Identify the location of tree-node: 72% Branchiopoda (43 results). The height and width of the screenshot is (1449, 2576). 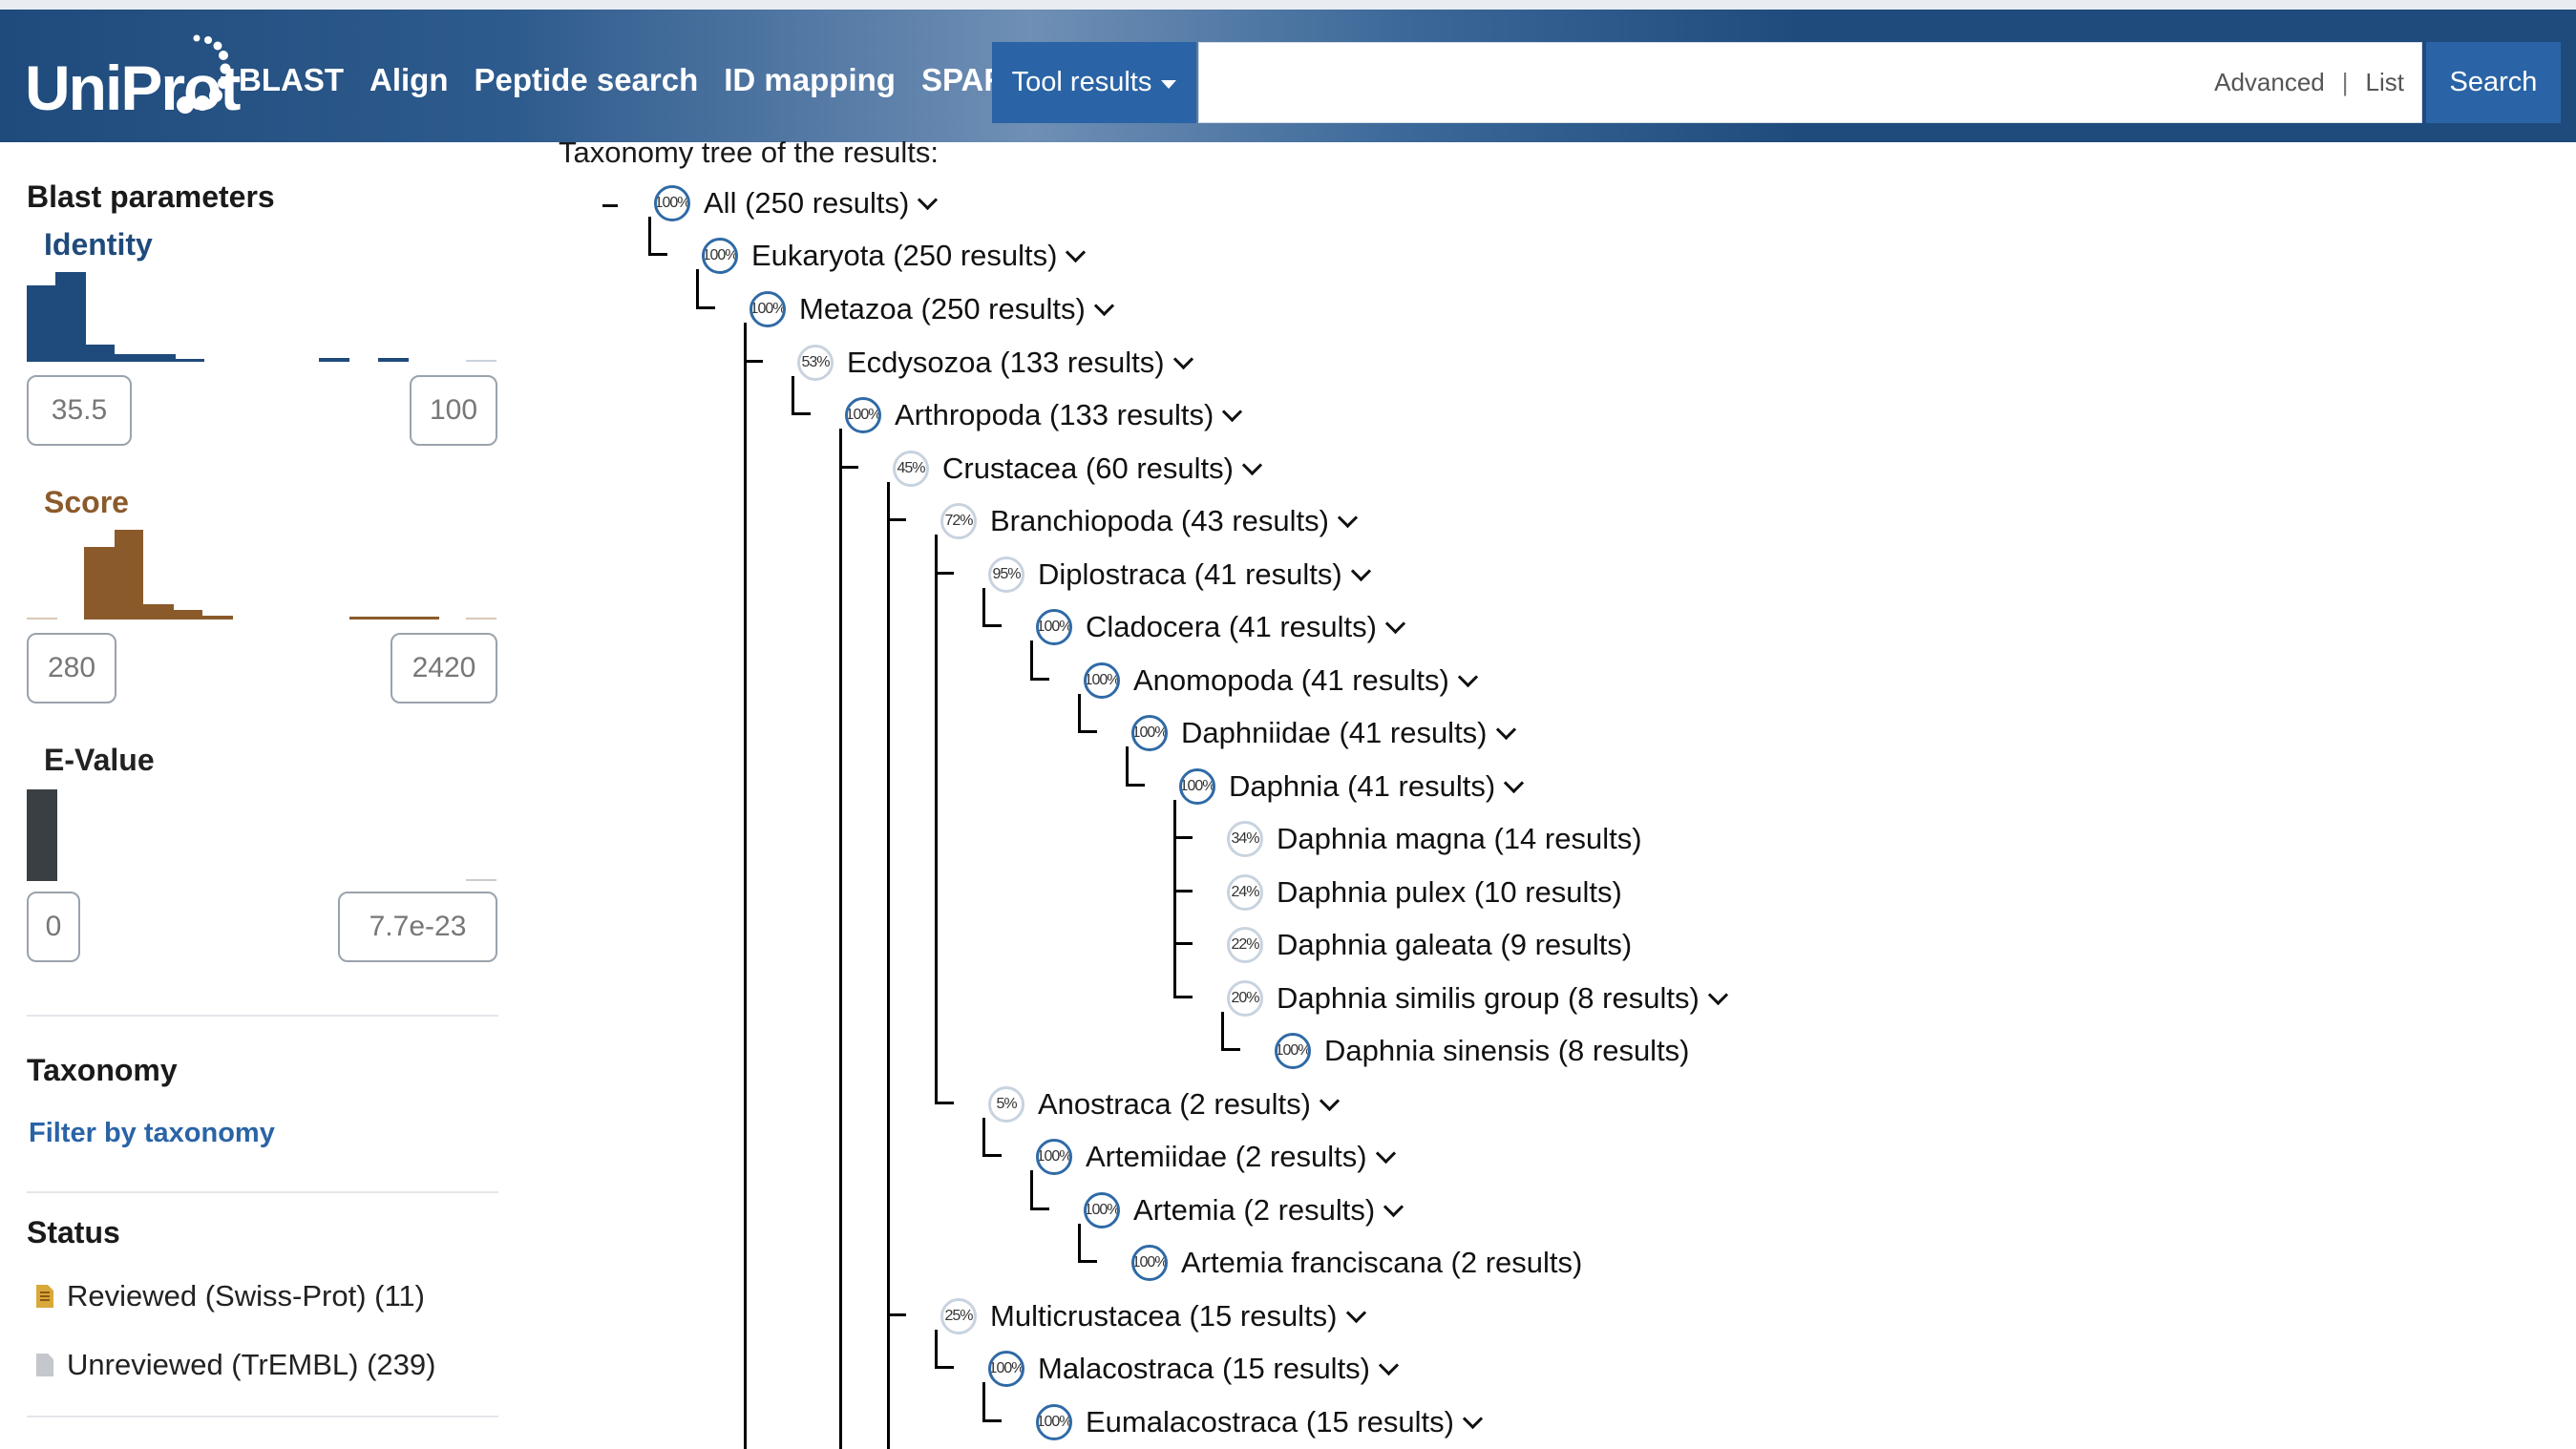
(1149, 521).